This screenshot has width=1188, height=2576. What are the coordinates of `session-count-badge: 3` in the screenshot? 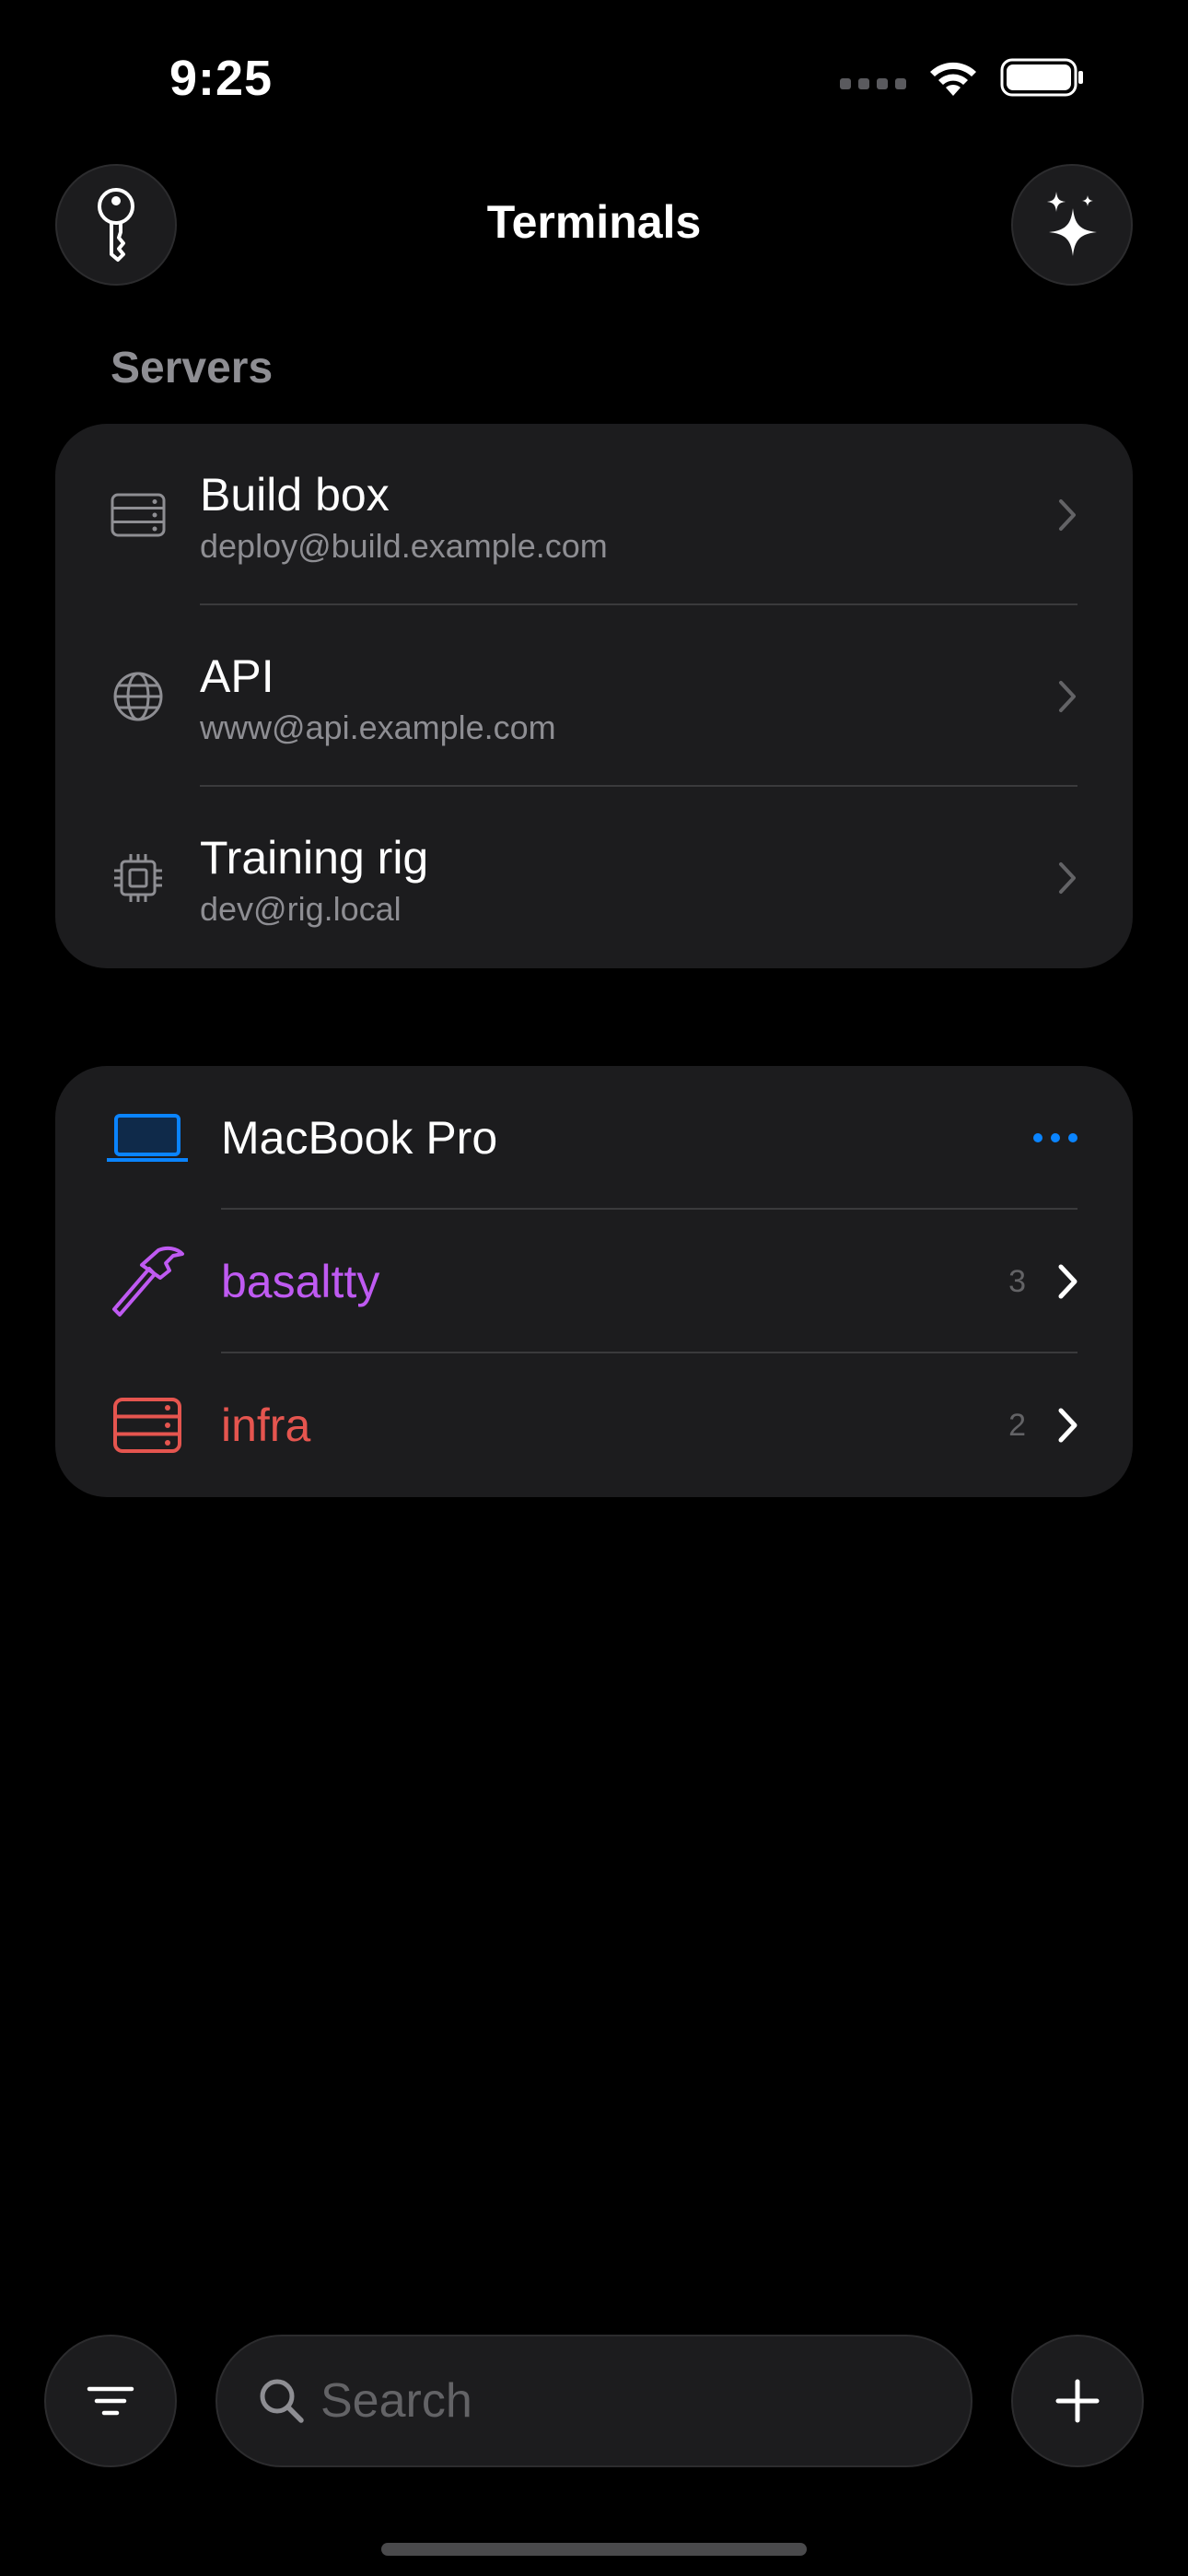 It's located at (1017, 1281).